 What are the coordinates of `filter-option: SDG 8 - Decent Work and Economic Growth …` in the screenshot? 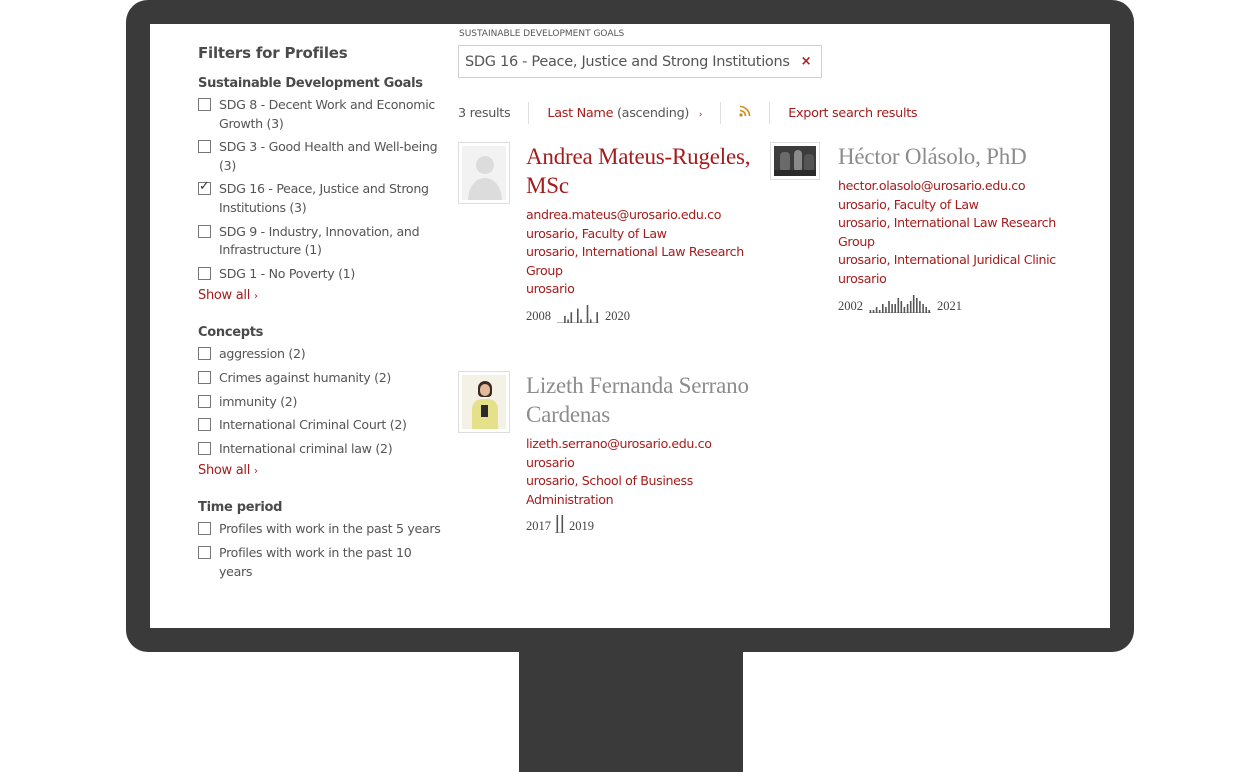 It's located at (322, 114).